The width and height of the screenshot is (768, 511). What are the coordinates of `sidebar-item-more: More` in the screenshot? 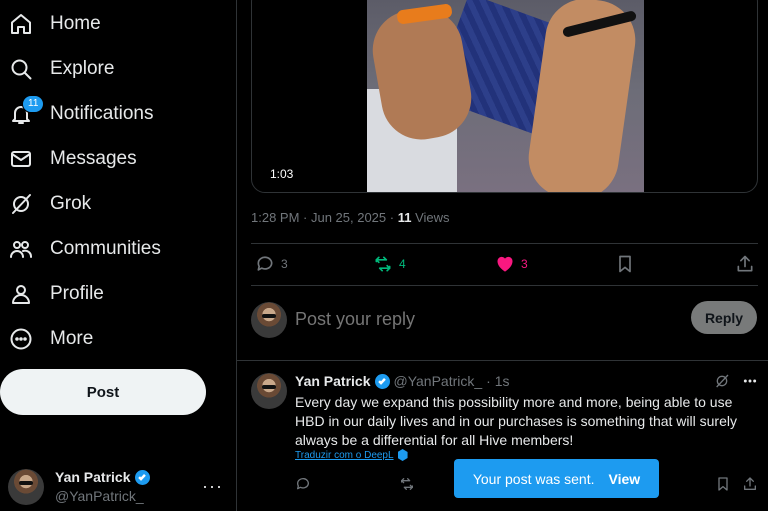 It's located at (115, 338).